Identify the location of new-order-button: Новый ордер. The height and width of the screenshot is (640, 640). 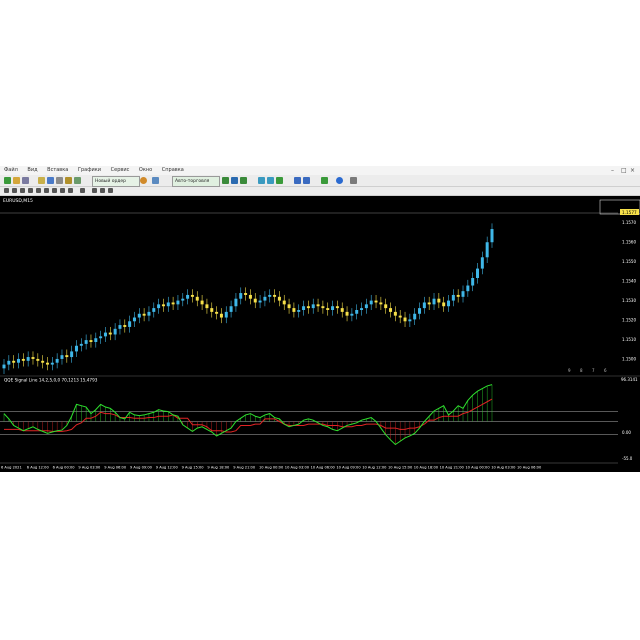
(116, 181).